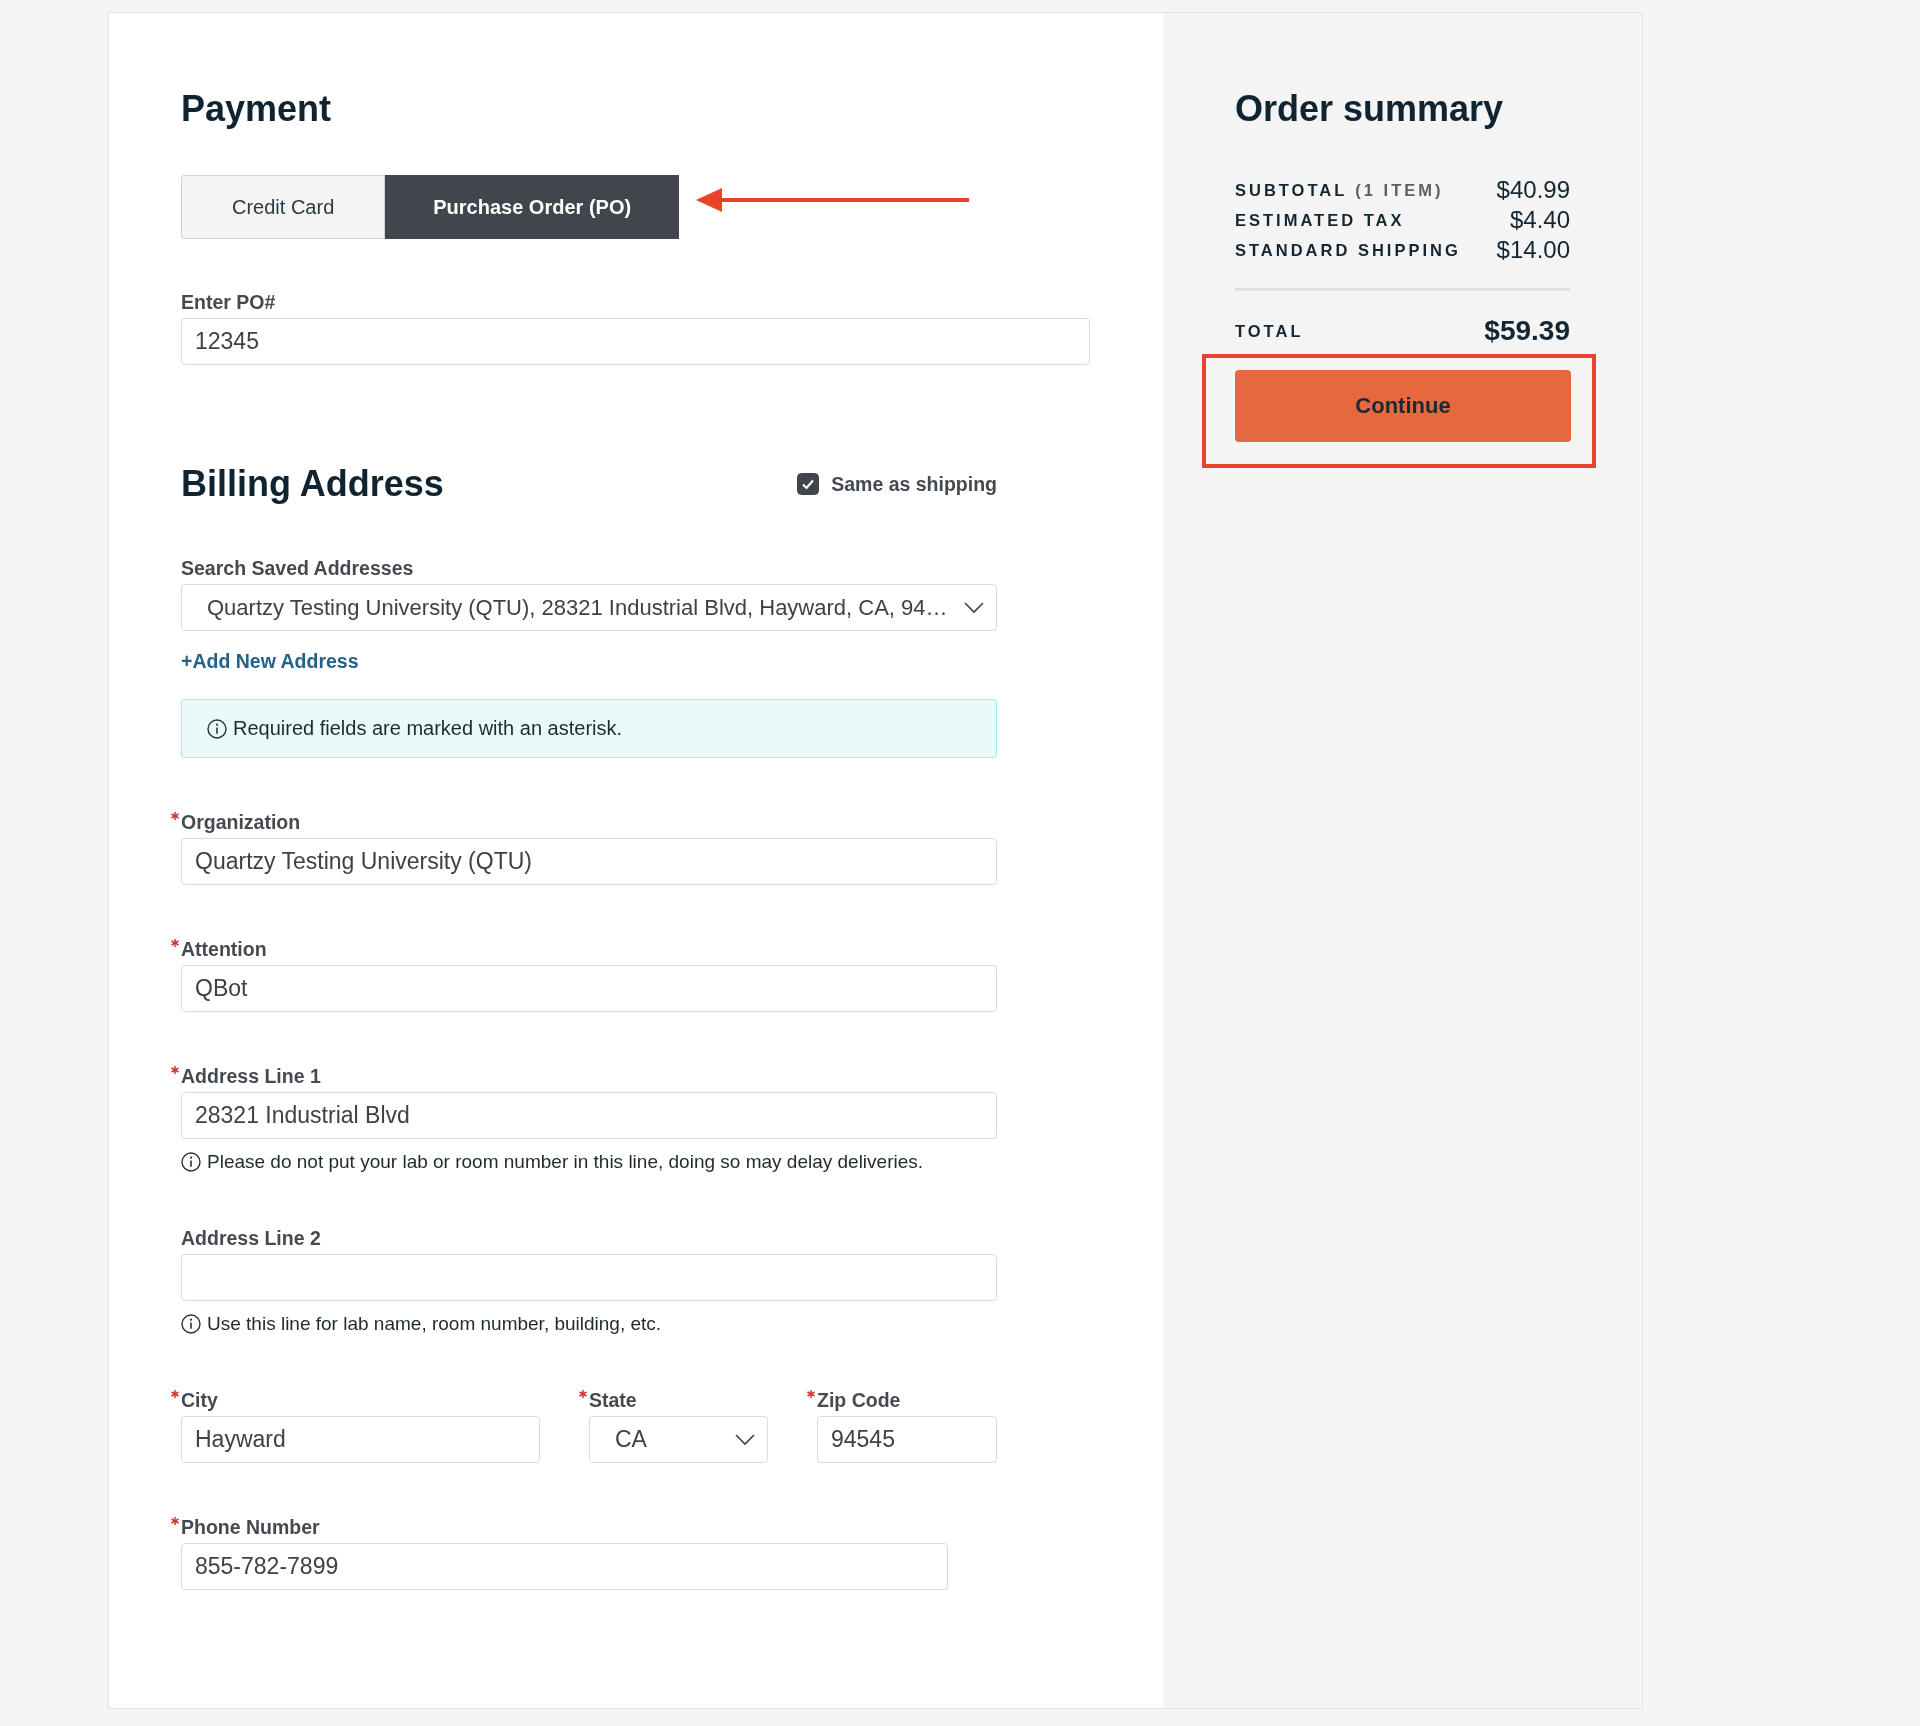 This screenshot has height=1726, width=1920. I want to click on field-label: City, so click(199, 1400).